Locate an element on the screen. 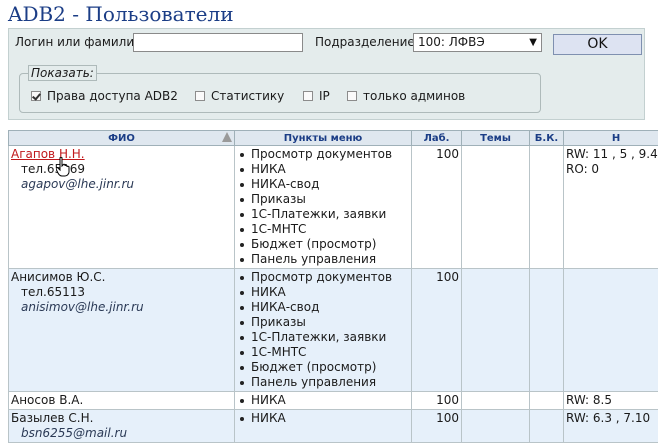 This screenshot has height=448, width=658. user-email: bsn6255@mail.ru is located at coordinates (74, 433).